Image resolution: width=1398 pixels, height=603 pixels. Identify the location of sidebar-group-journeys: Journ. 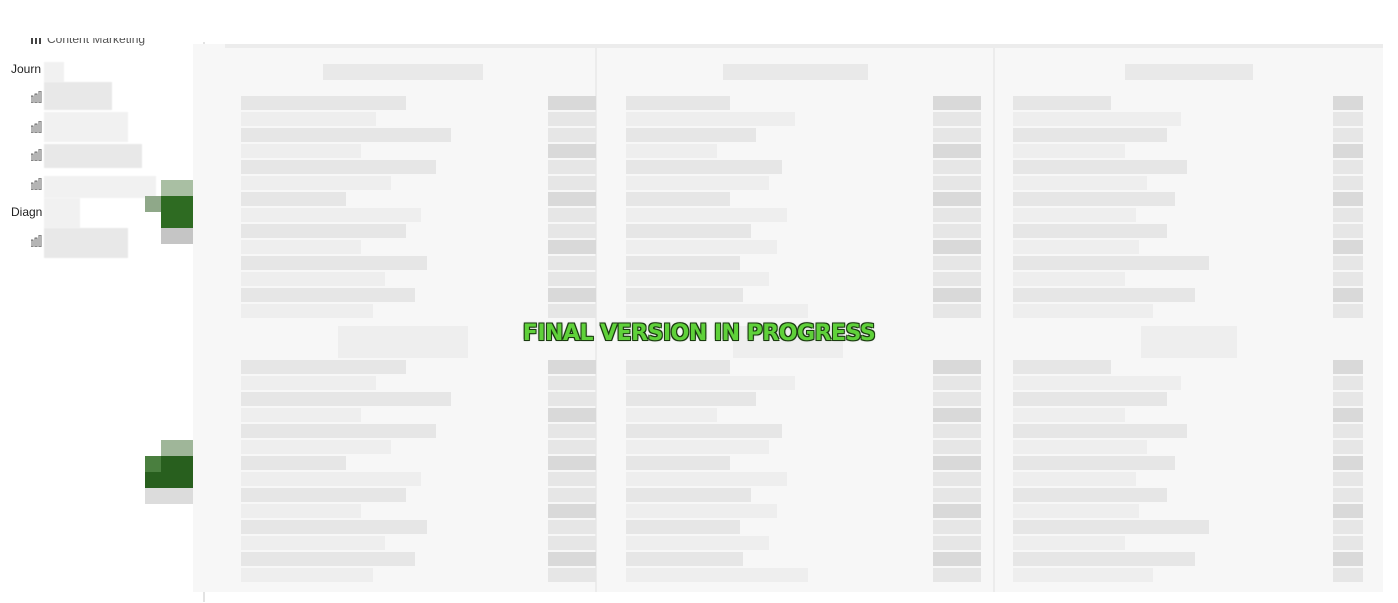
(26, 69).